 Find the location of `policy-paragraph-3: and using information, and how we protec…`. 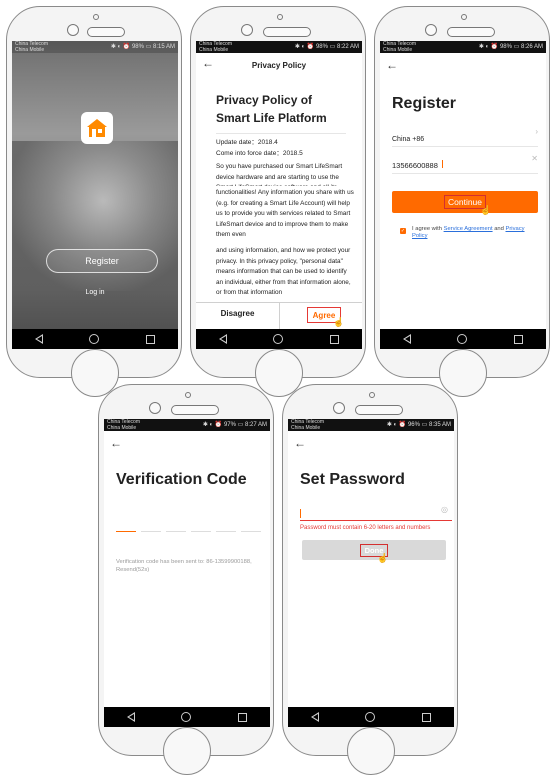

policy-paragraph-3: and using information, and how we protec… is located at coordinates (283, 271).